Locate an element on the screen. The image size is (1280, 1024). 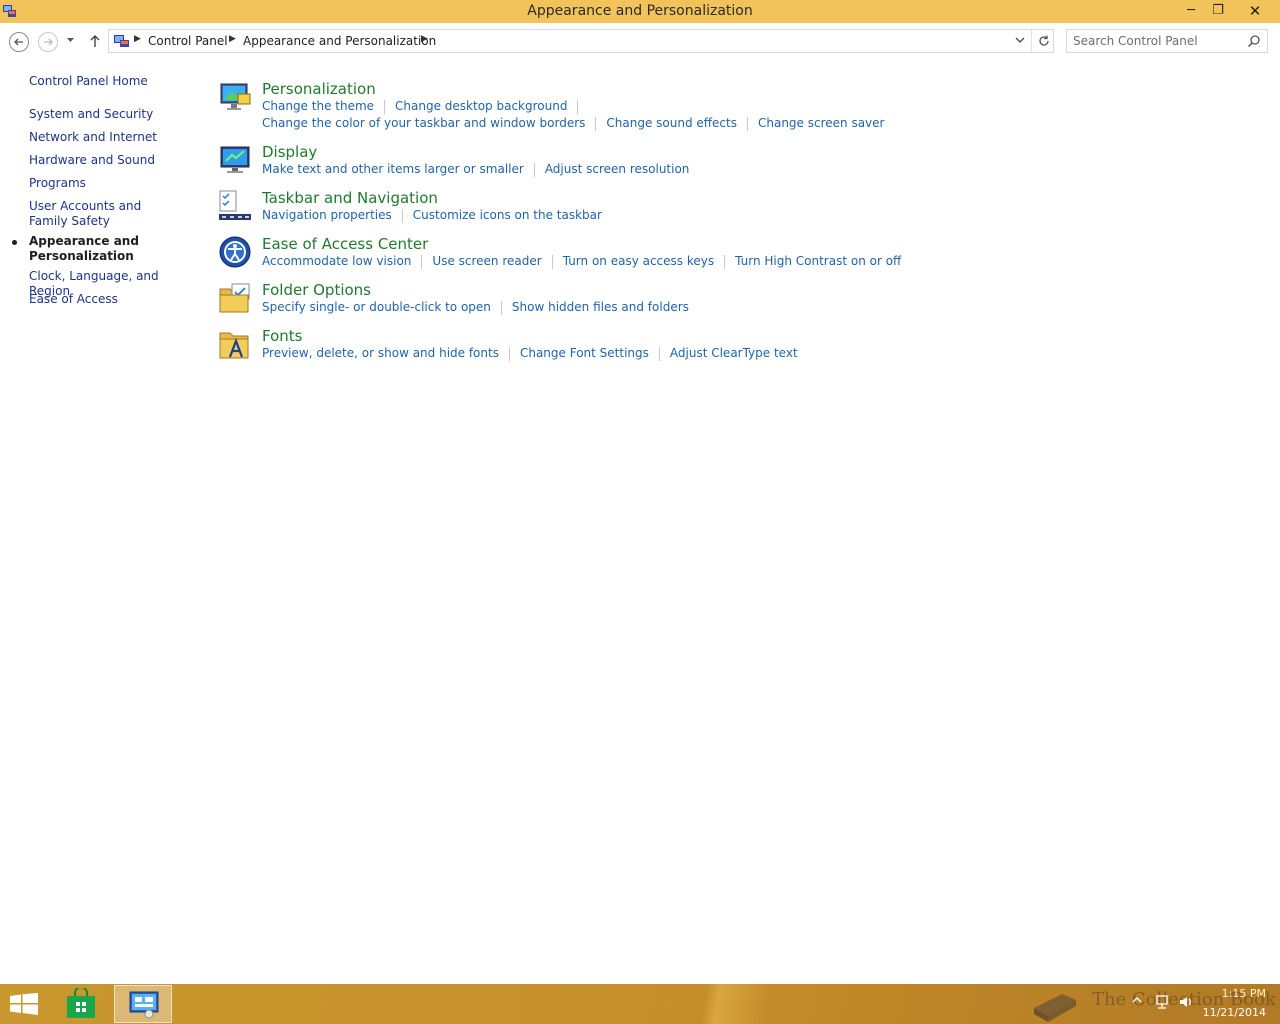
link-adjust-screen-resolution: Adjust screen resolution is located at coordinates (617, 169).